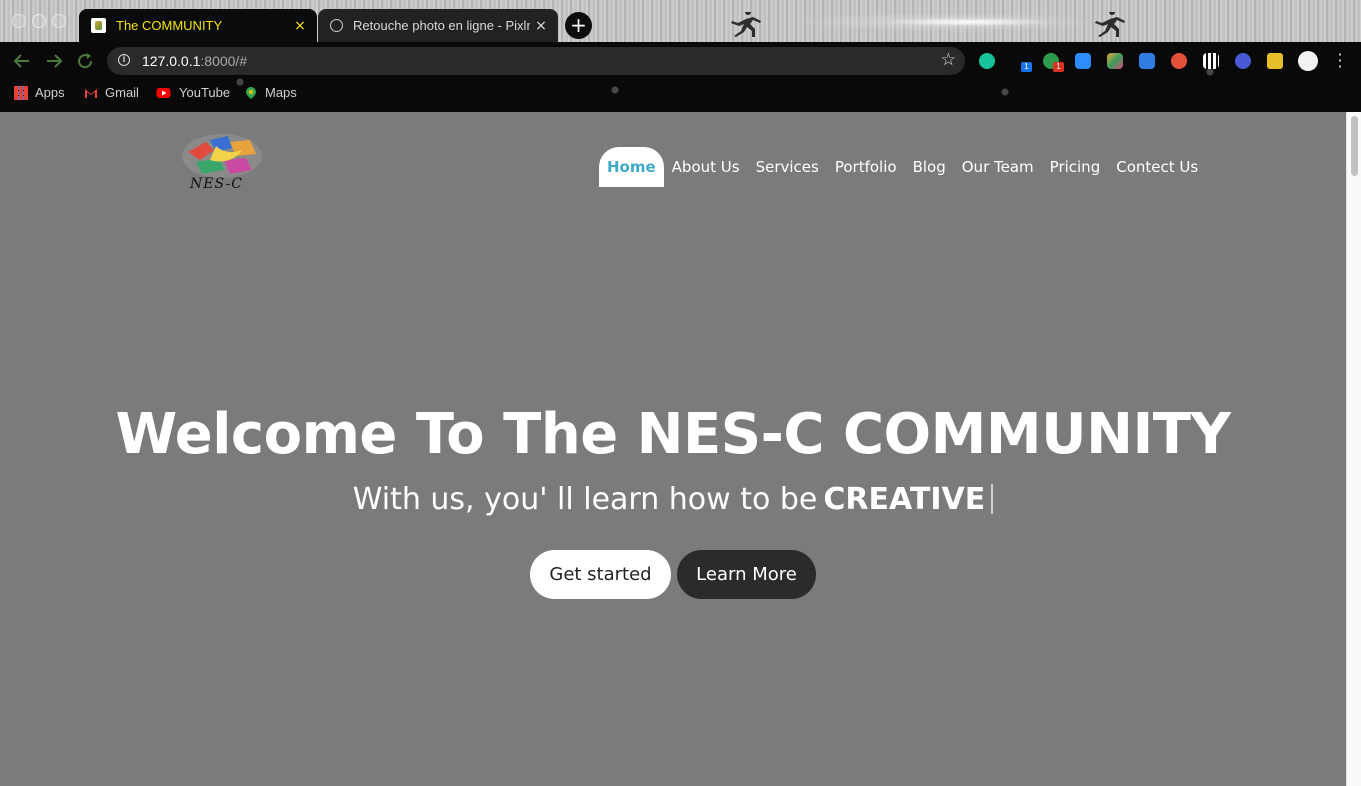 The width and height of the screenshot is (1361, 786). What do you see at coordinates (1179, 61) in the screenshot?
I see `red-extension-icon` at bounding box center [1179, 61].